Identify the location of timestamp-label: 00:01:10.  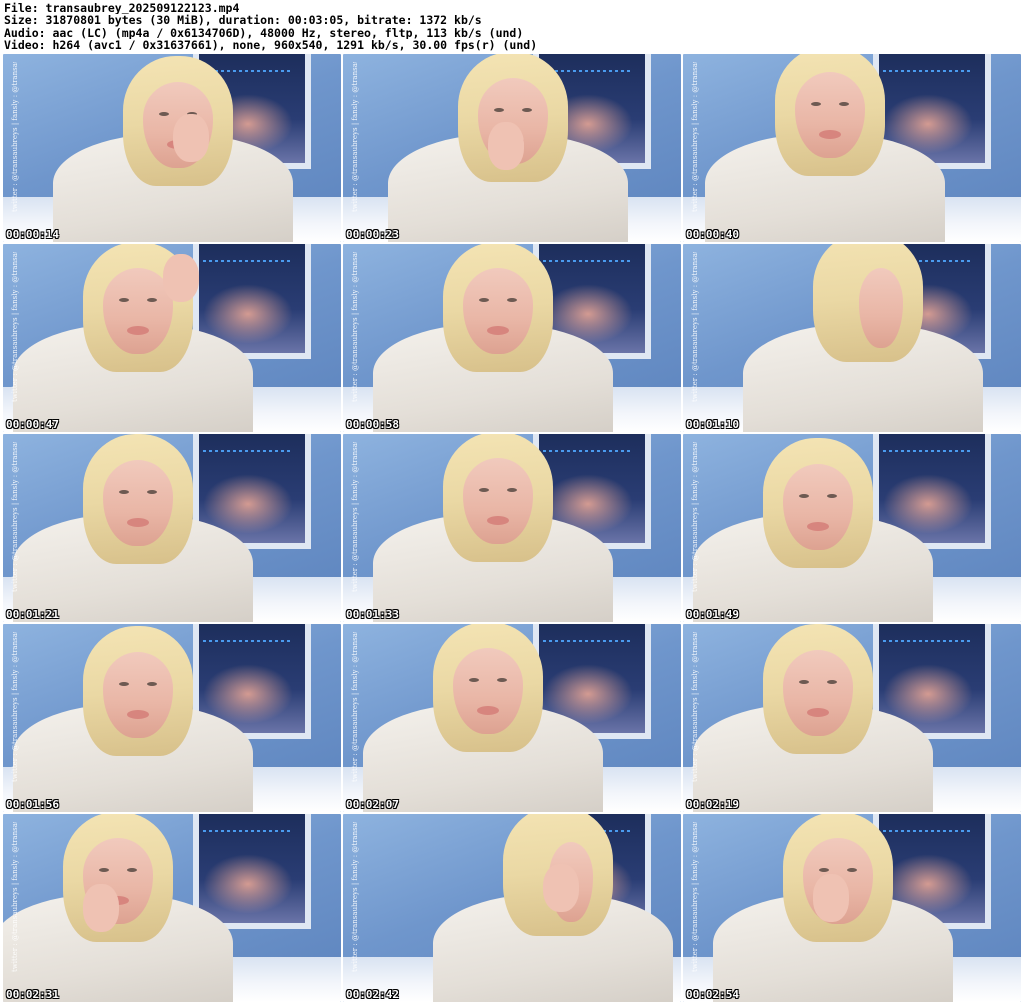
(712, 424).